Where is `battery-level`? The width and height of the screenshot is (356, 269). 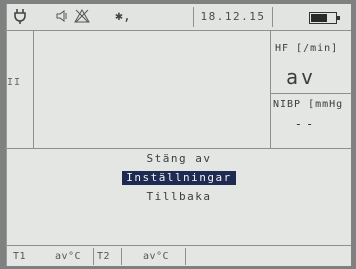 battery-level is located at coordinates (319, 18).